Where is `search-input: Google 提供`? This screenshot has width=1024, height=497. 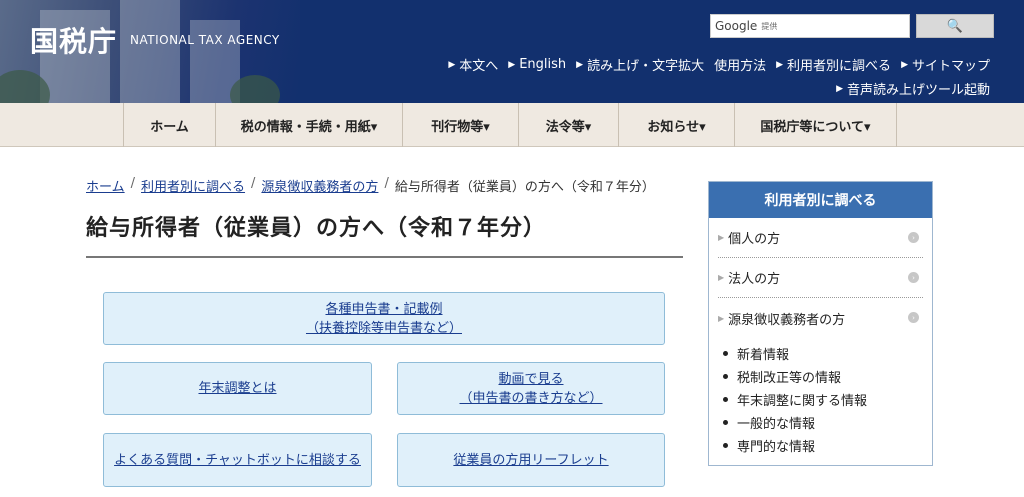 search-input: Google 提供 is located at coordinates (810, 26).